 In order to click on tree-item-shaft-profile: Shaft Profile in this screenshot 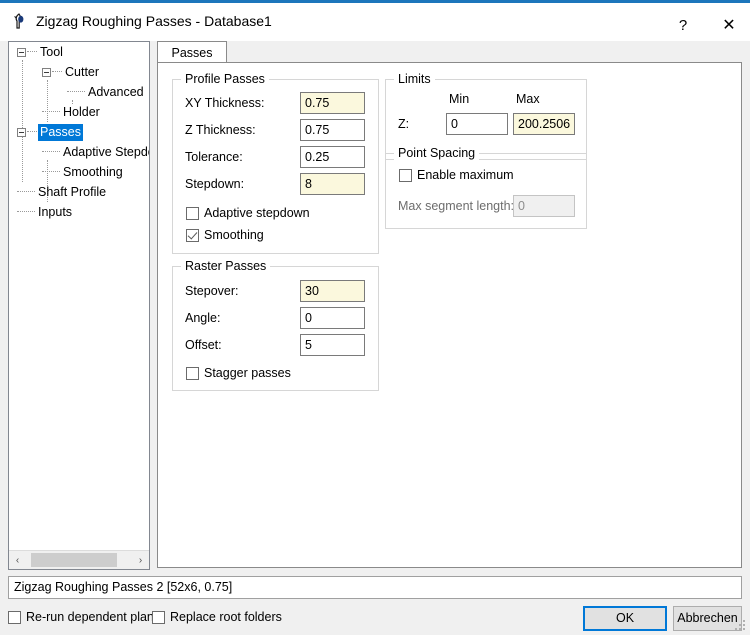, I will do `click(79, 192)`.